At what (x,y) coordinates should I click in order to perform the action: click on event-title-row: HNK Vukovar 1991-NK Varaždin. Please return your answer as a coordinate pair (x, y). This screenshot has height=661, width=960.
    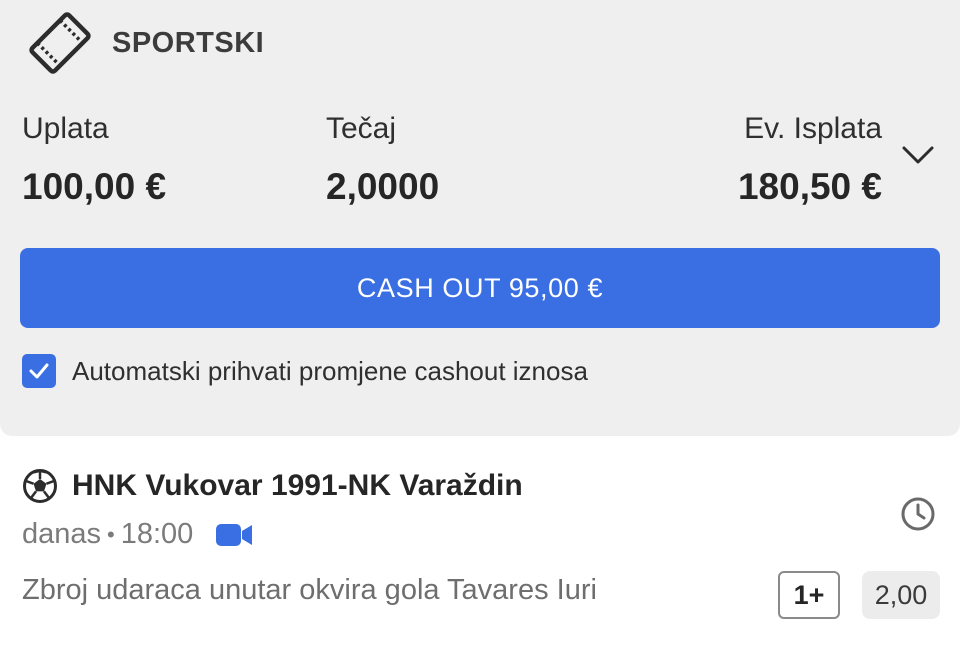
    Looking at the image, I should click on (272, 486).